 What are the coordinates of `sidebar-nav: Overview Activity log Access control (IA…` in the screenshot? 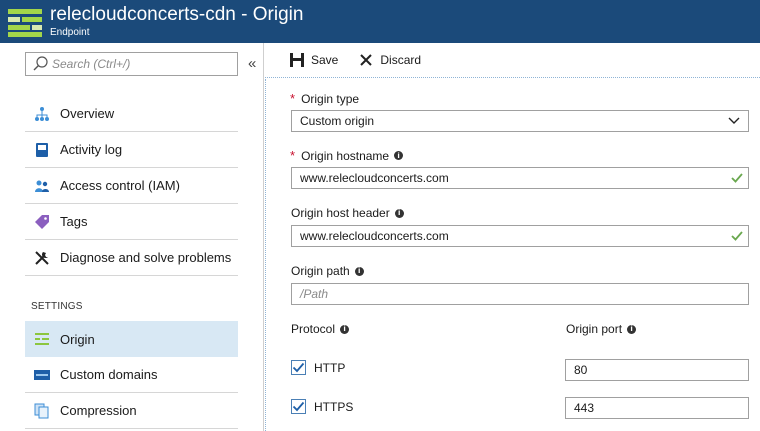 It's located at (131, 186).